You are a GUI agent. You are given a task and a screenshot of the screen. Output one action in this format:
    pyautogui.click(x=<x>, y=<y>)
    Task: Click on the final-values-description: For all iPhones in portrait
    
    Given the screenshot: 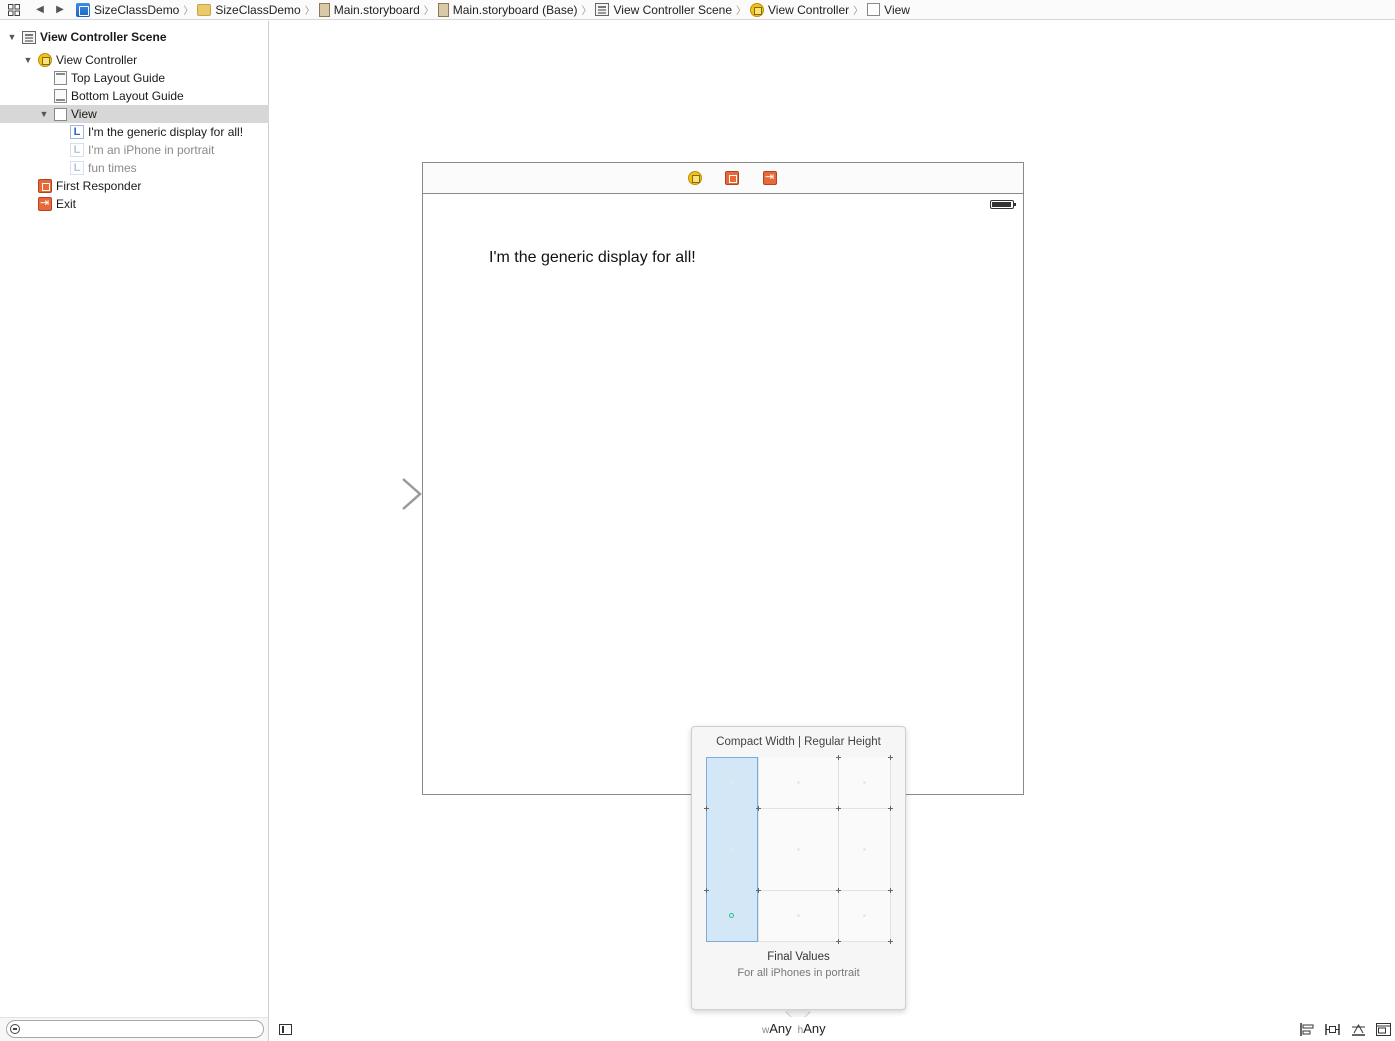 What is the action you would take?
    pyautogui.click(x=798, y=973)
    